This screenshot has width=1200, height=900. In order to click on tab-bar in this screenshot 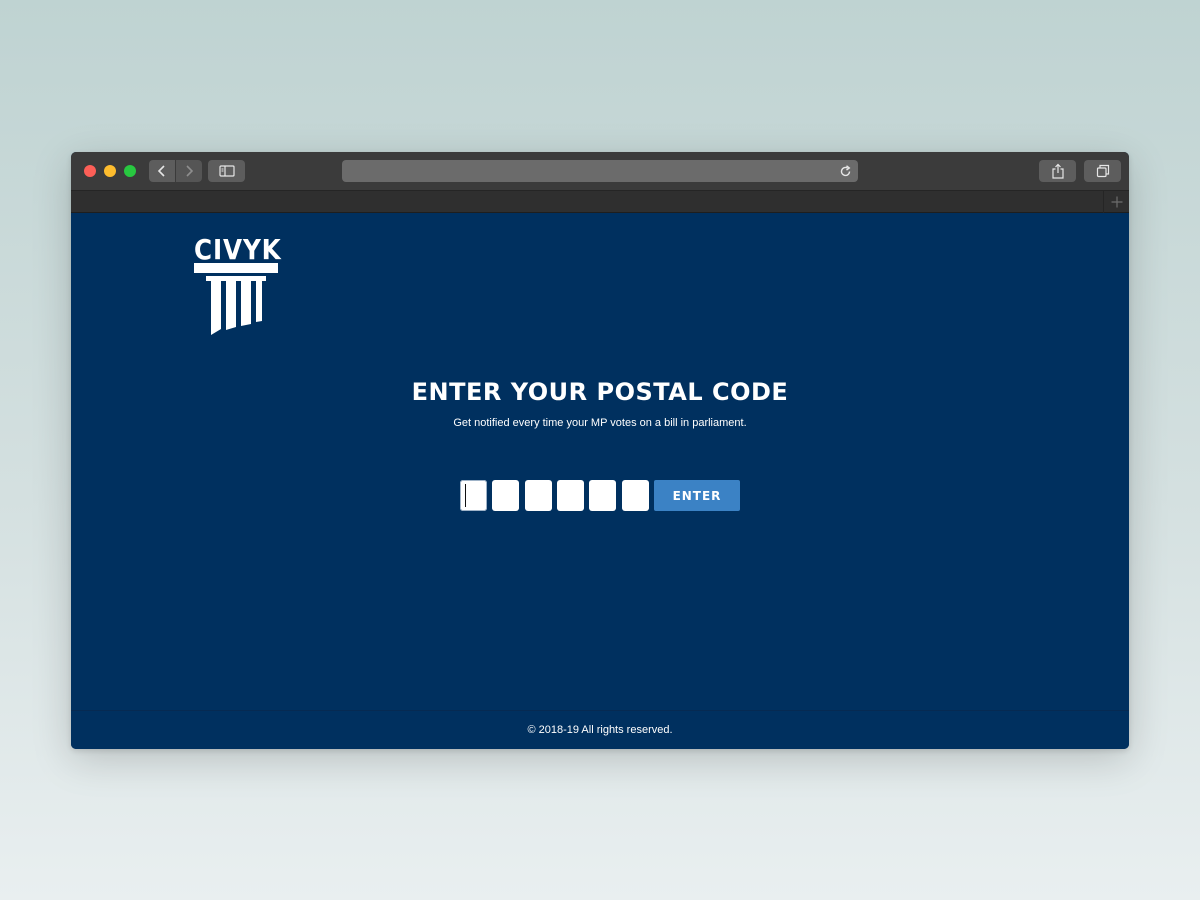, I will do `click(600, 201)`.